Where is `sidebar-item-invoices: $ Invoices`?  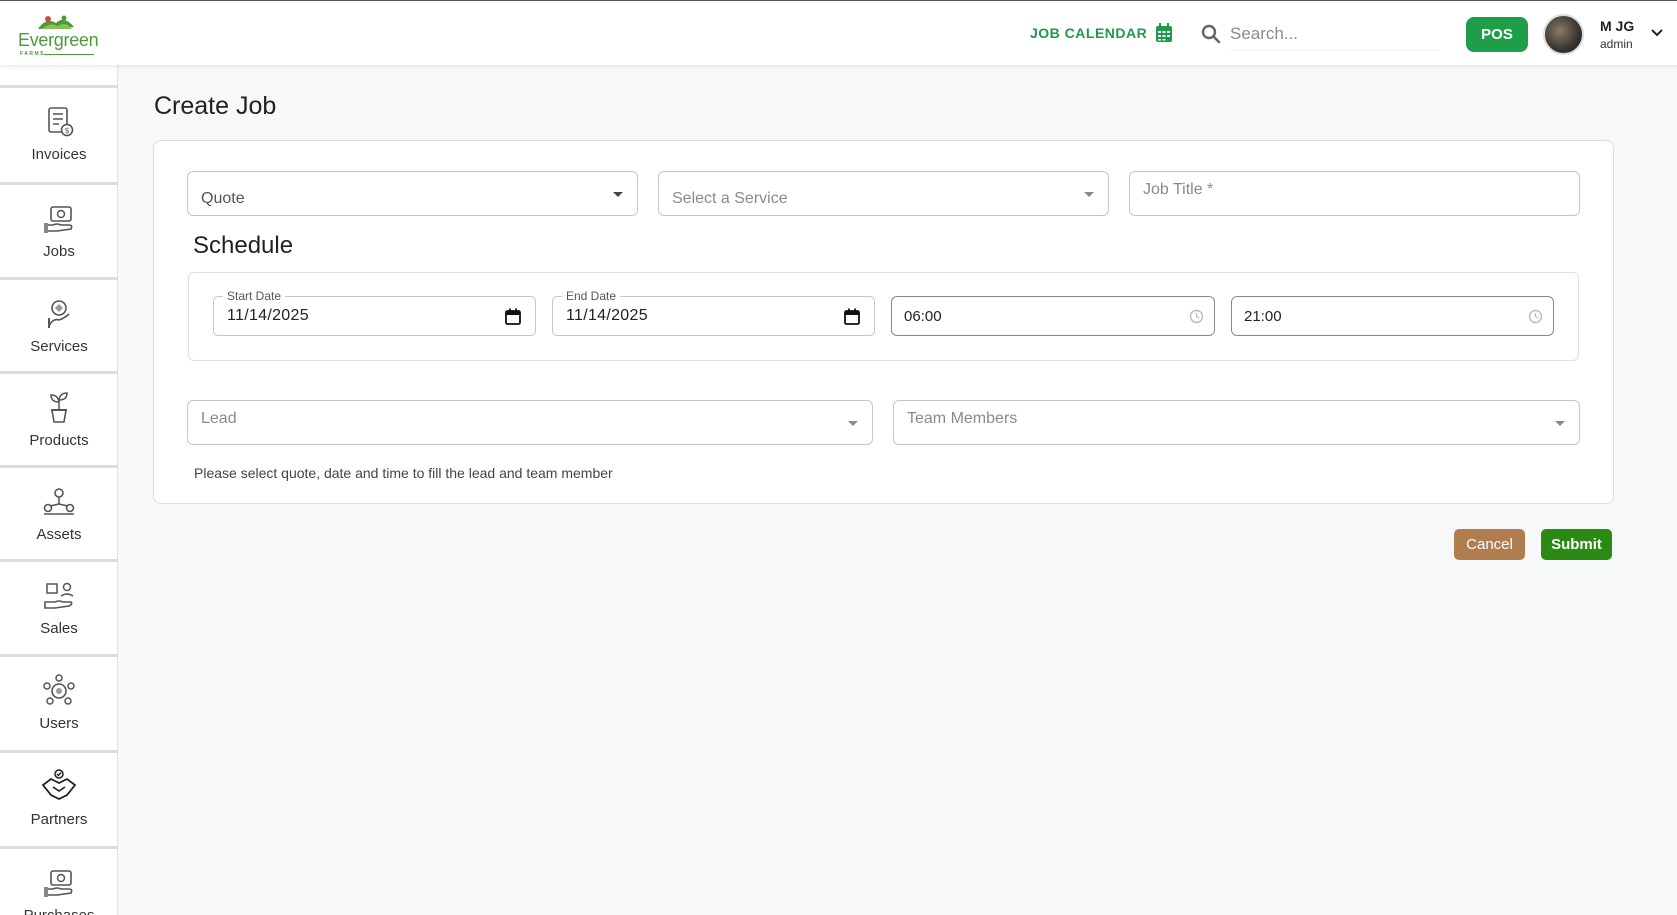
sidebar-item-invoices: $ Invoices is located at coordinates (59, 130).